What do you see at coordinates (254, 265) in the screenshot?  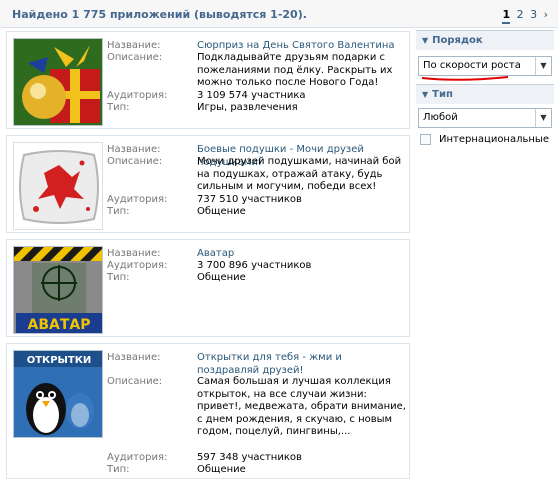 I see `app-audience: 3 700 896 участников` at bounding box center [254, 265].